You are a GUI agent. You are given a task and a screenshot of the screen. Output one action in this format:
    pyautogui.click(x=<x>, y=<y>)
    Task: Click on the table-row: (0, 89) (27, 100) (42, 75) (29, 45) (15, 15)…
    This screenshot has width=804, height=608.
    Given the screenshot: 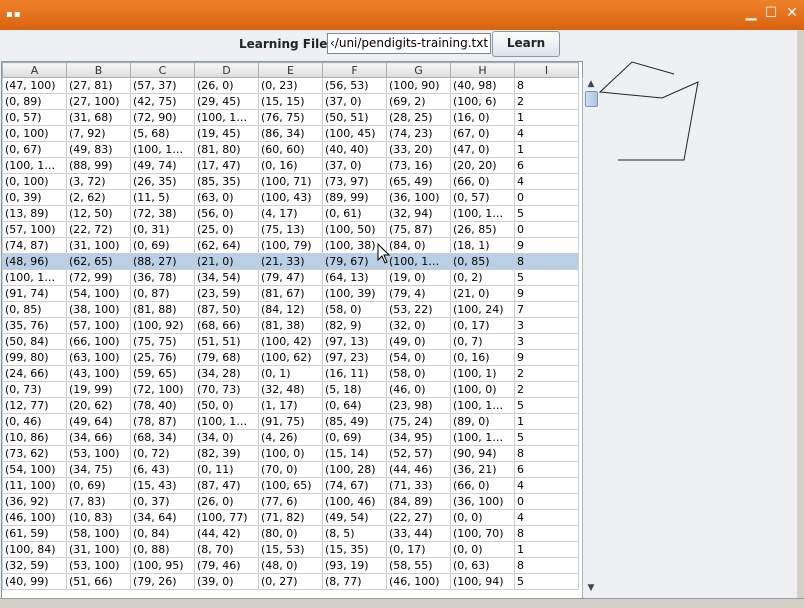 What is the action you would take?
    pyautogui.click(x=290, y=101)
    